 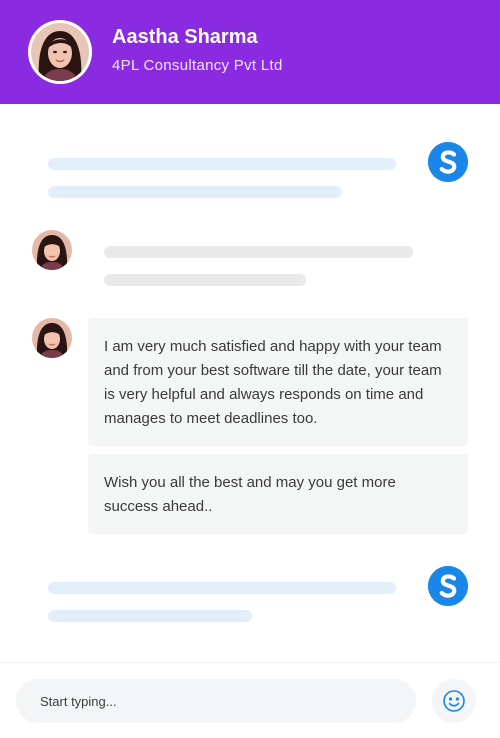 I want to click on message-composer, so click(x=250, y=700).